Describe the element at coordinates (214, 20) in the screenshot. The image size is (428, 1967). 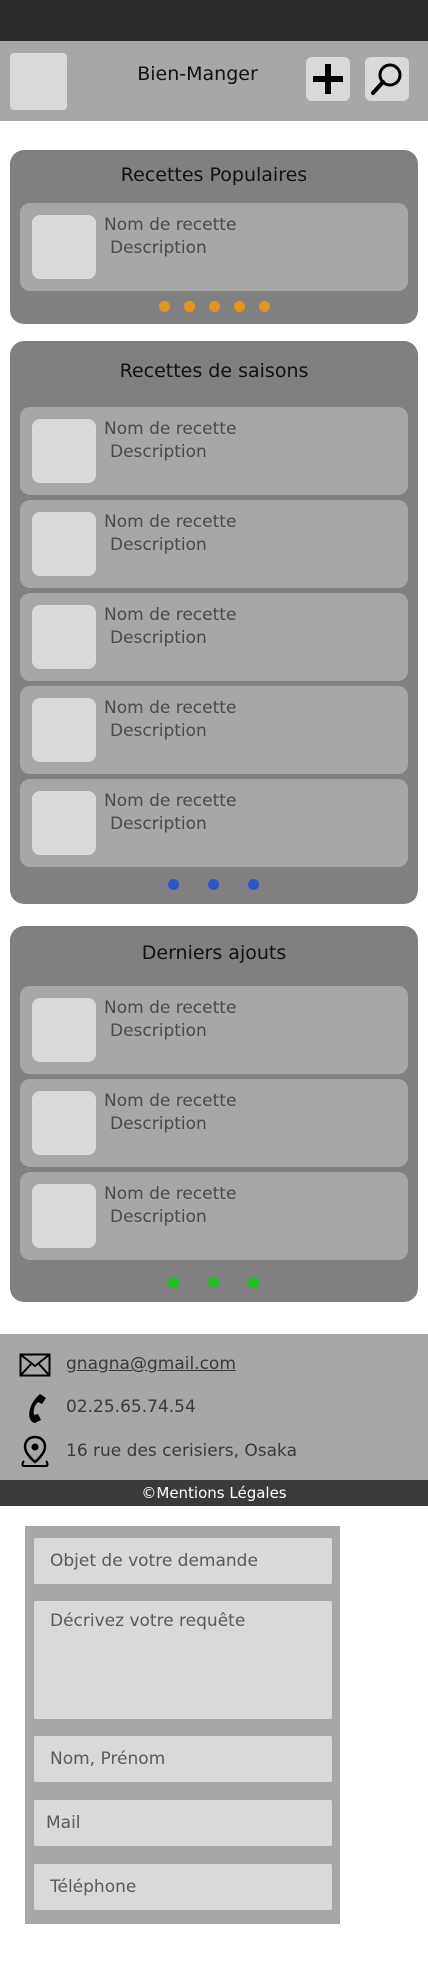
I see `status-bar` at that location.